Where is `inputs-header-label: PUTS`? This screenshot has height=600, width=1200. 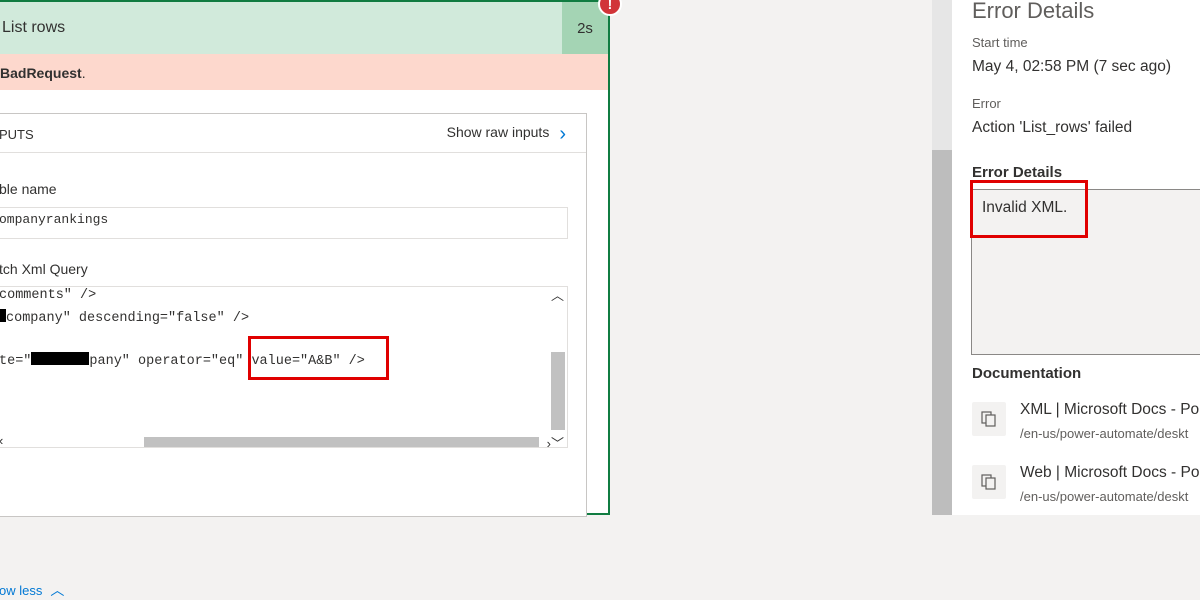 inputs-header-label: PUTS is located at coordinates (17, 134).